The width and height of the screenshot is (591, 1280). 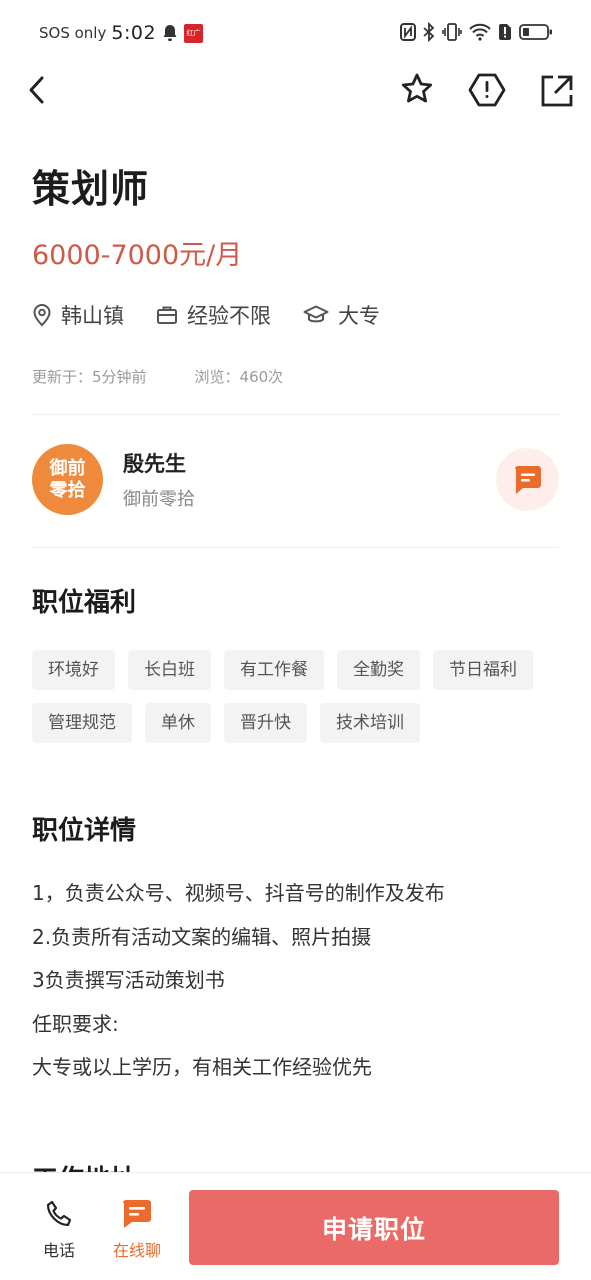 What do you see at coordinates (316, 314) in the screenshot?
I see `graduation-cap-icon` at bounding box center [316, 314].